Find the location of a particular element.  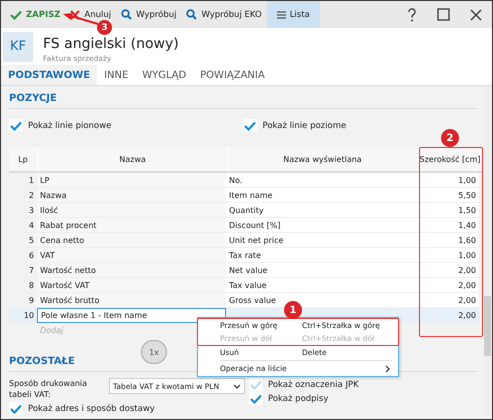

mouse-click-hint: 1x is located at coordinates (154, 352).